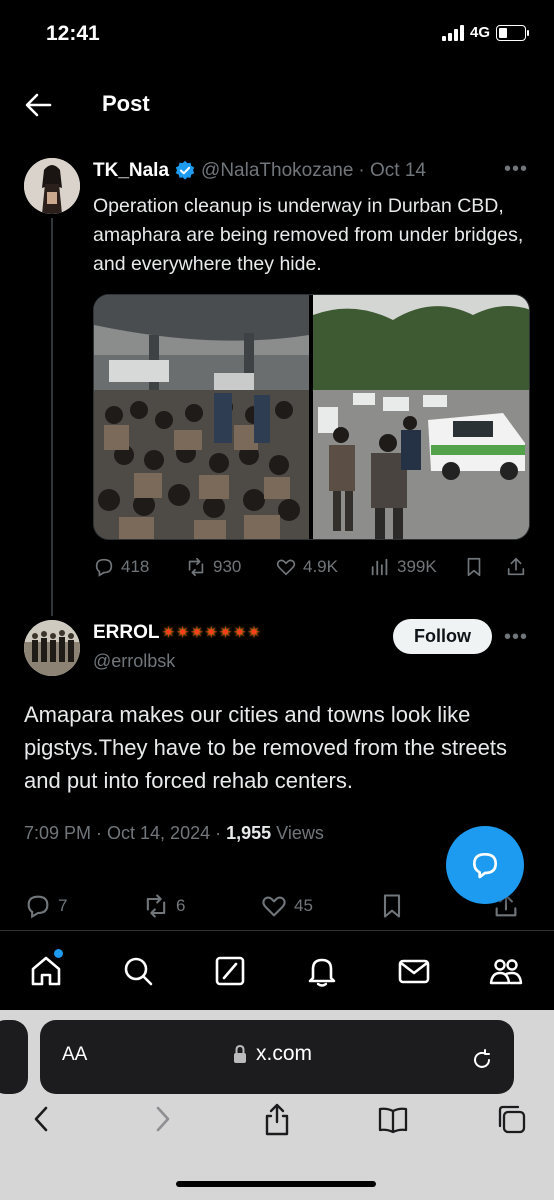  I want to click on media-photo-left, so click(201, 417).